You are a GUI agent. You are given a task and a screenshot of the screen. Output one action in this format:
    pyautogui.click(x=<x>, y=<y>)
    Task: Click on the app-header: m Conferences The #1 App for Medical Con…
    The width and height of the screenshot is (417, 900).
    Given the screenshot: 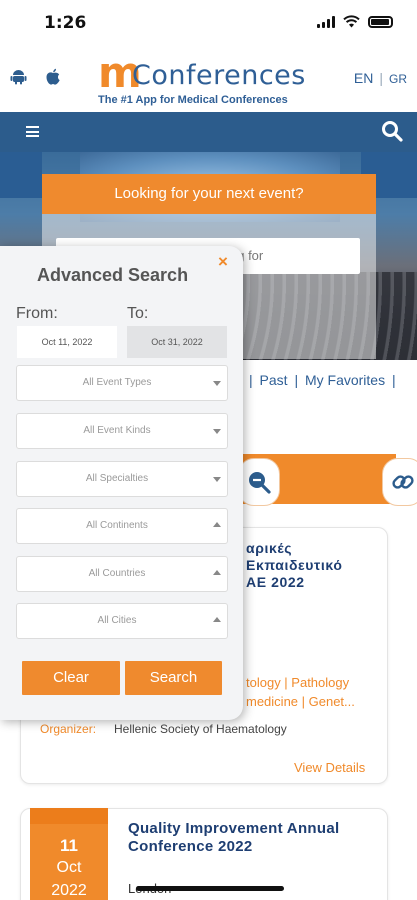 What is the action you would take?
    pyautogui.click(x=208, y=79)
    